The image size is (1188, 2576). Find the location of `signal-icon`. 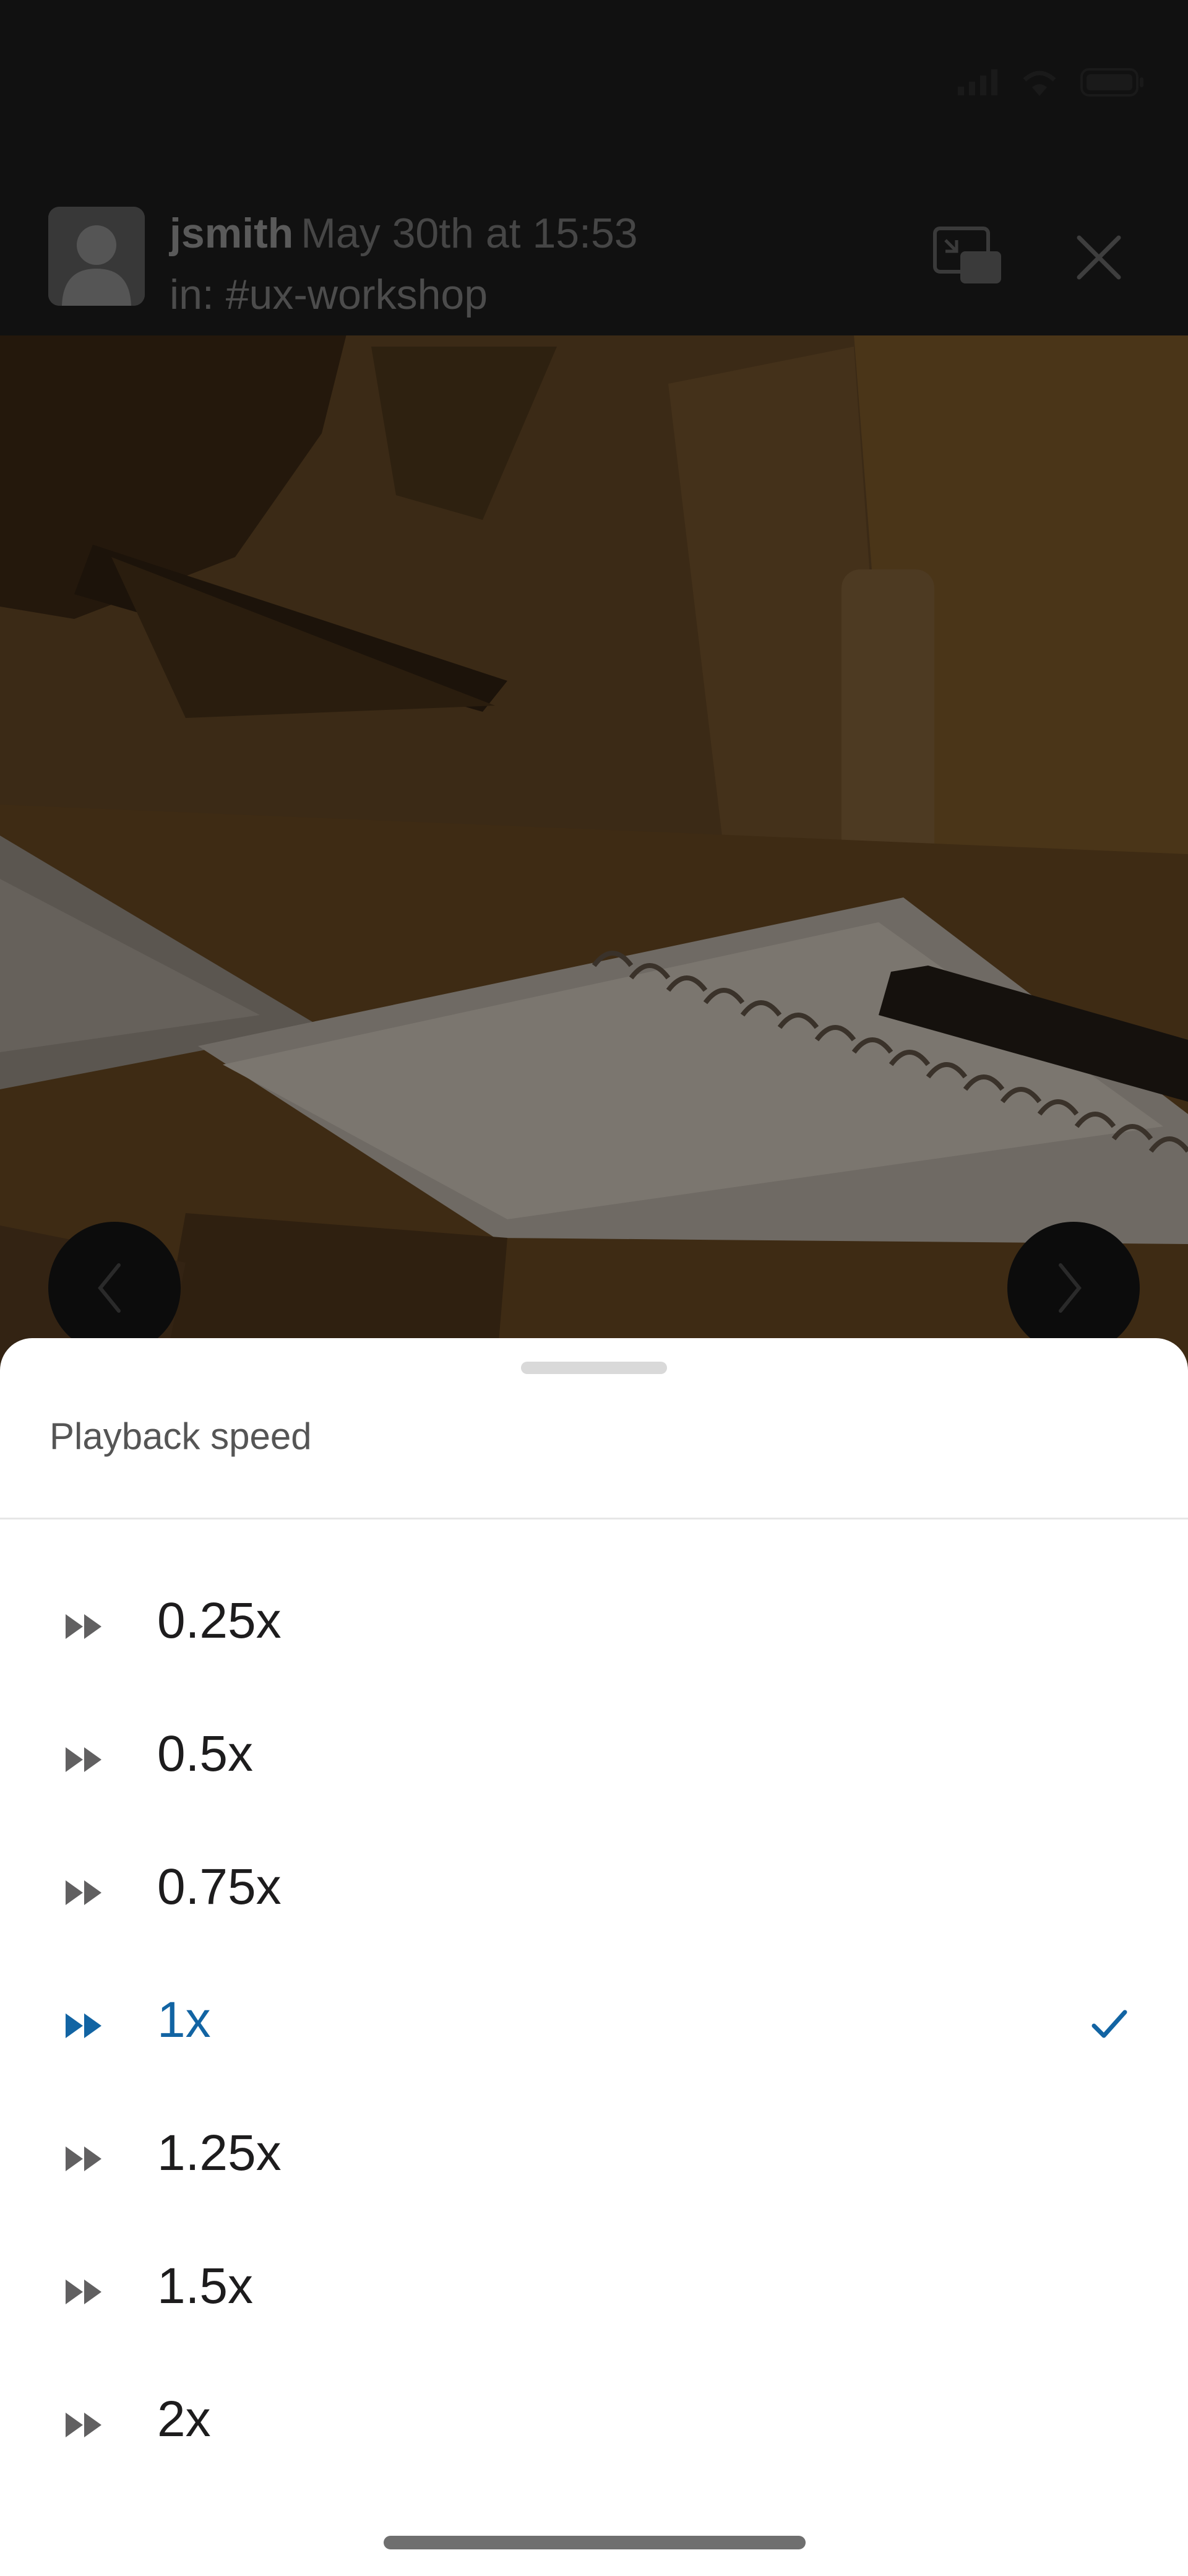

signal-icon is located at coordinates (977, 82).